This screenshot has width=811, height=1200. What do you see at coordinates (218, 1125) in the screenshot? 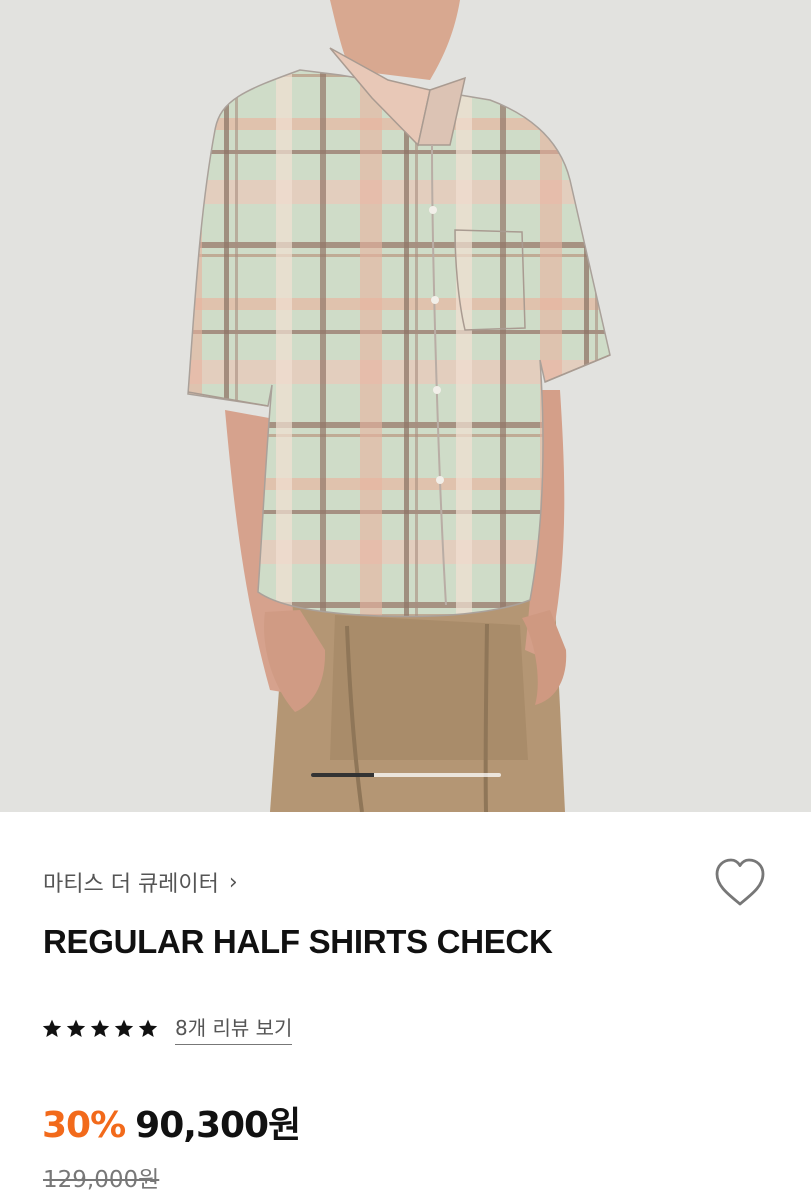
I see `sale-price: 90,300원` at bounding box center [218, 1125].